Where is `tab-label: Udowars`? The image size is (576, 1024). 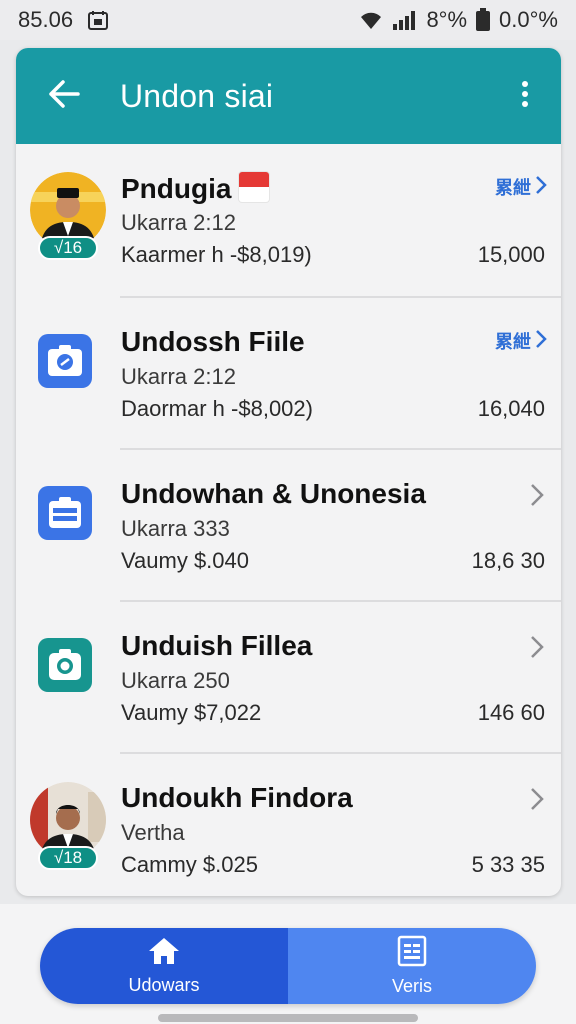 tab-label: Udowars is located at coordinates (164, 985).